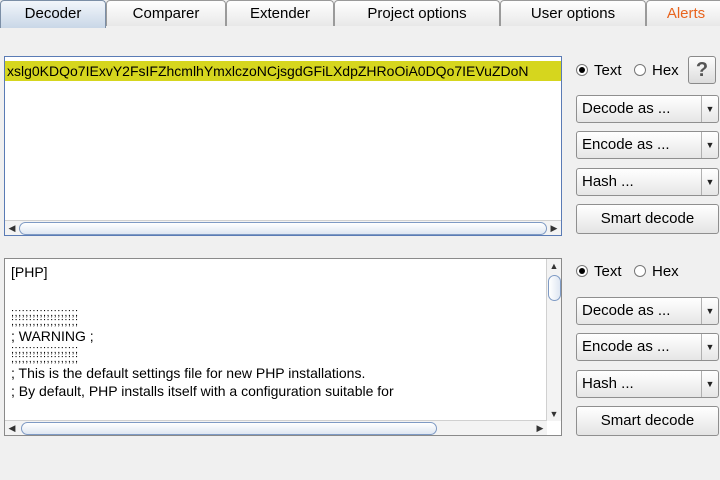  I want to click on vertical-scrollbar: ▲ ▼, so click(553, 340).